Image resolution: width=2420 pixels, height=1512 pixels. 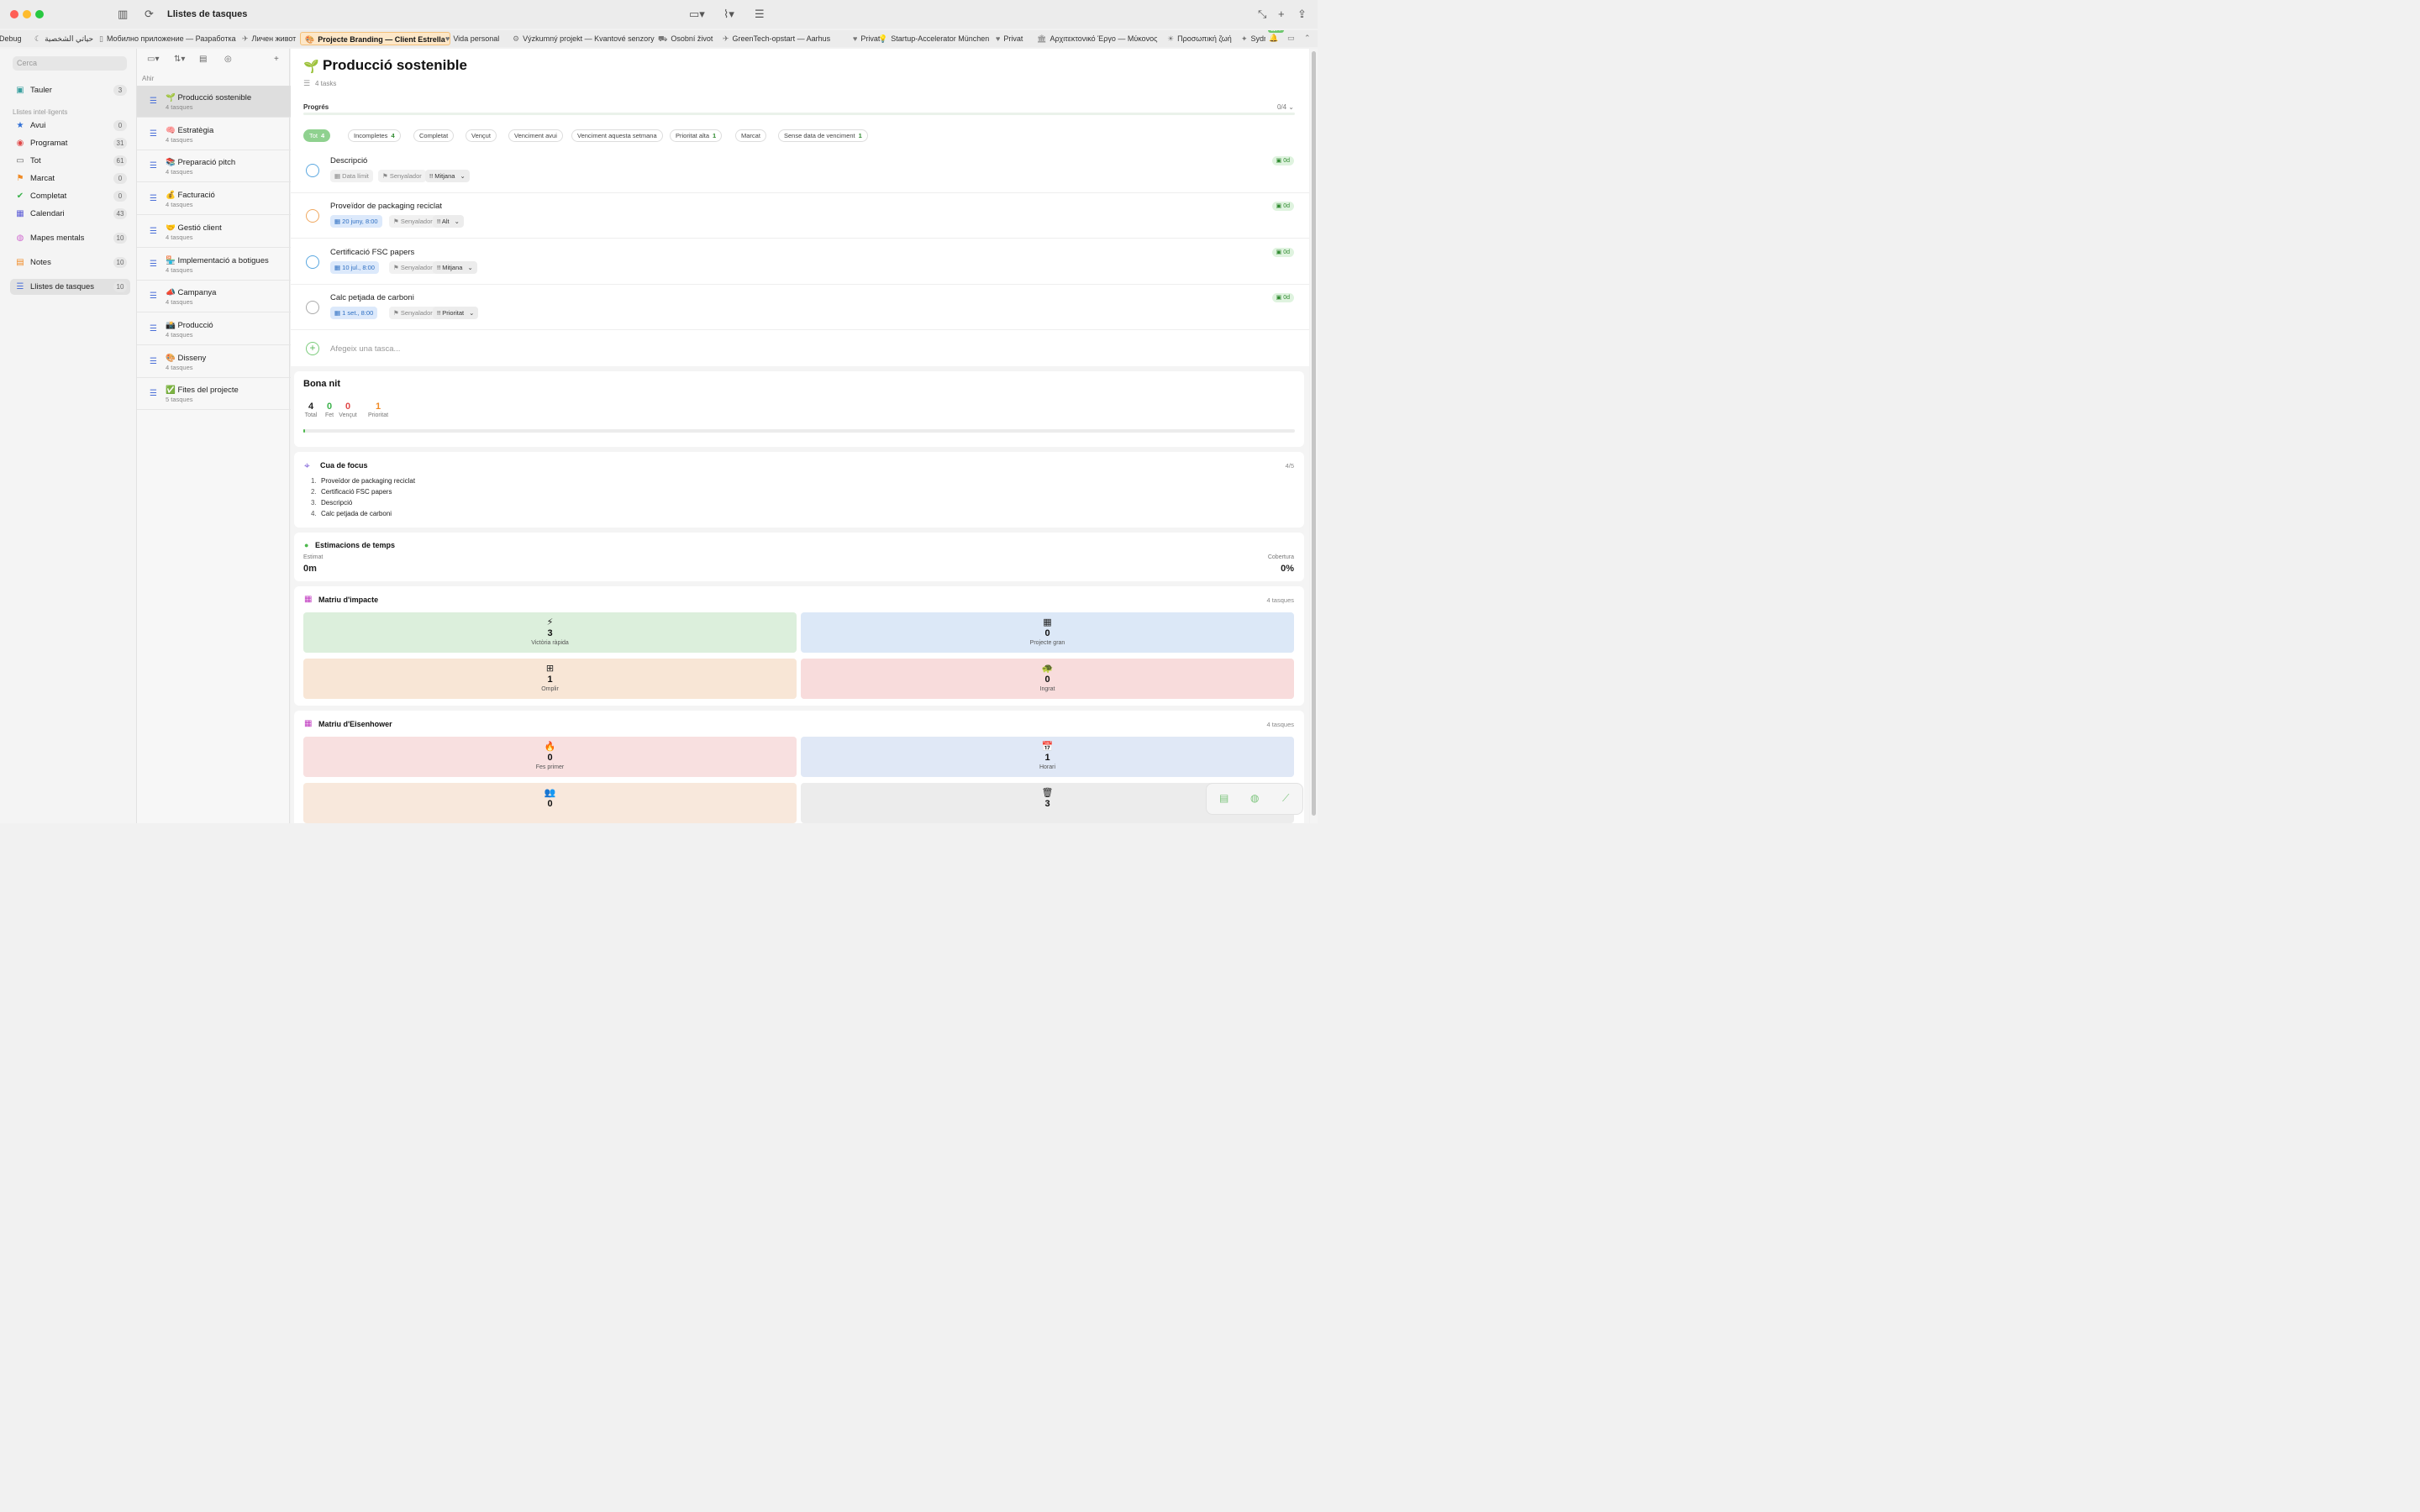 I want to click on task-title: Certificació FSC papers, so click(x=372, y=252).